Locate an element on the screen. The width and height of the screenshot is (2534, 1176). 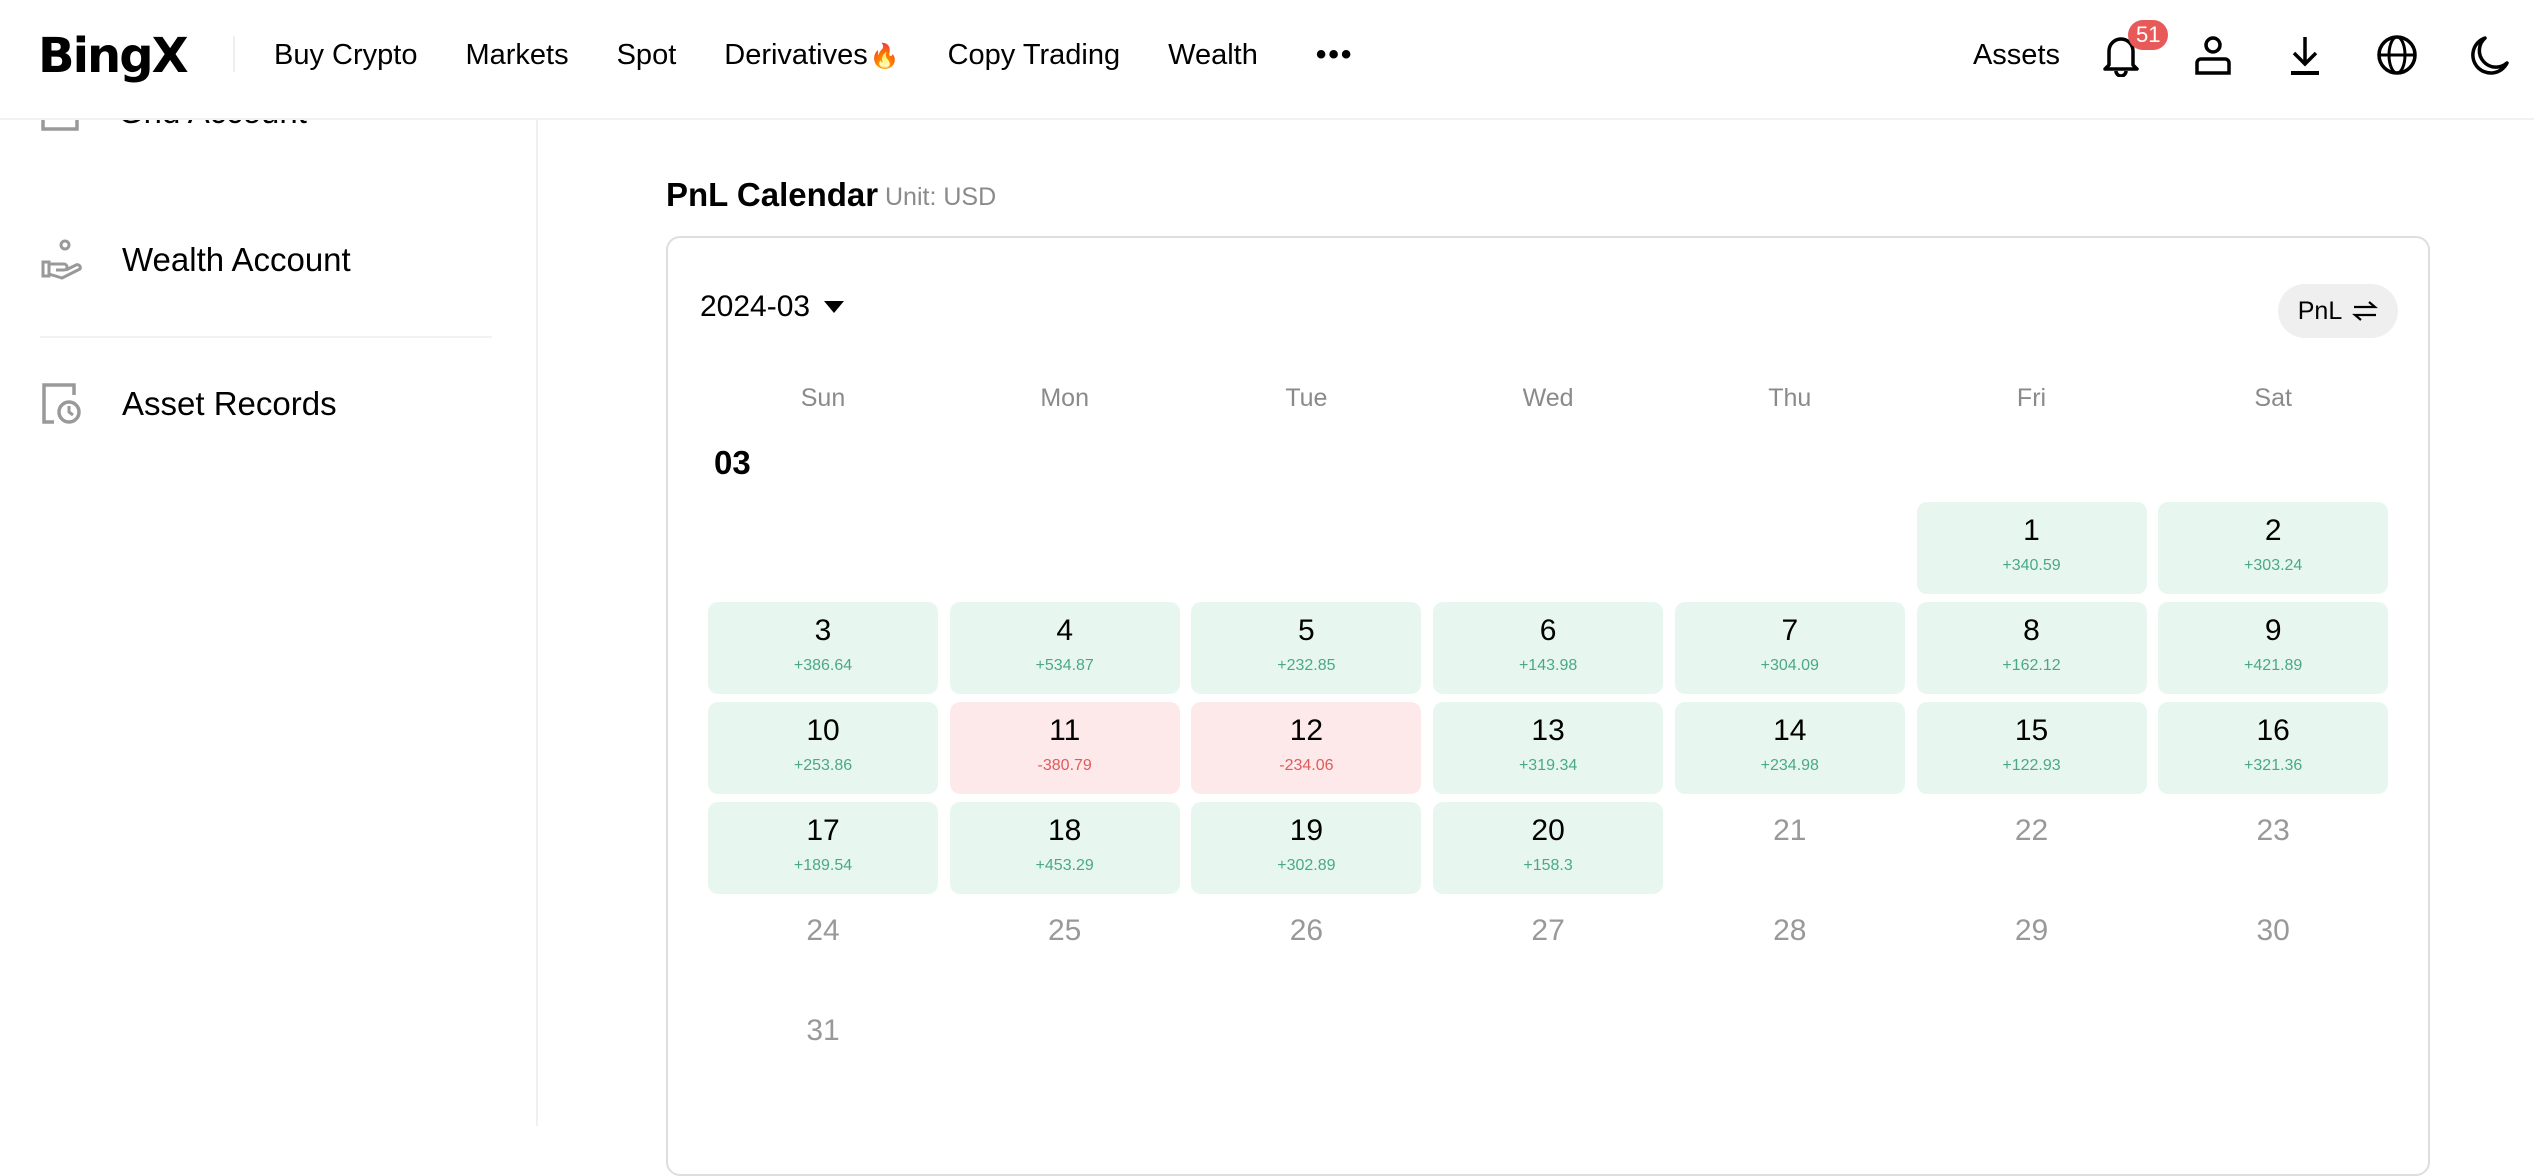
records-clock-icon is located at coordinates (61, 403).